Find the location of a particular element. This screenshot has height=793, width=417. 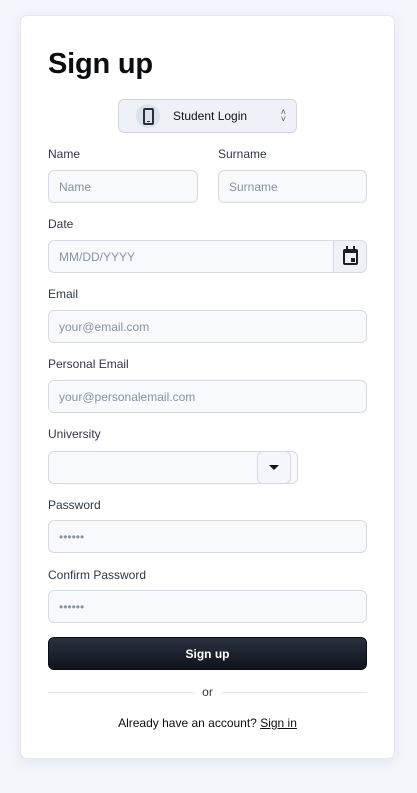

university-dropdown-button is located at coordinates (274, 467).